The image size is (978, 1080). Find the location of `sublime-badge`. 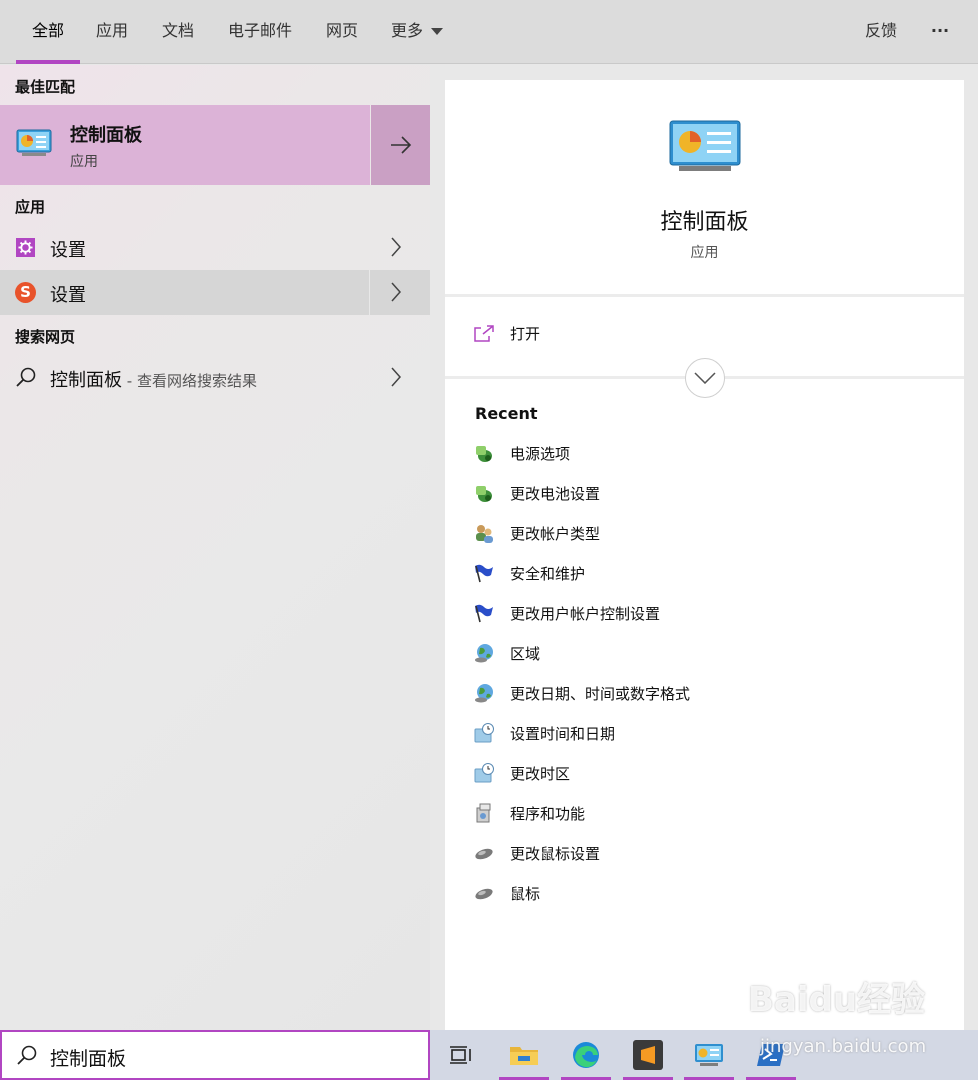

sublime-badge is located at coordinates (648, 1055).